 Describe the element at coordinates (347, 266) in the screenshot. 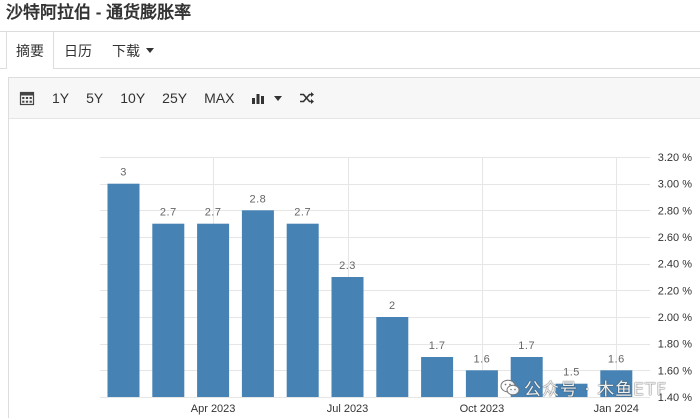

I see `bar-value-label: 2.3` at that location.